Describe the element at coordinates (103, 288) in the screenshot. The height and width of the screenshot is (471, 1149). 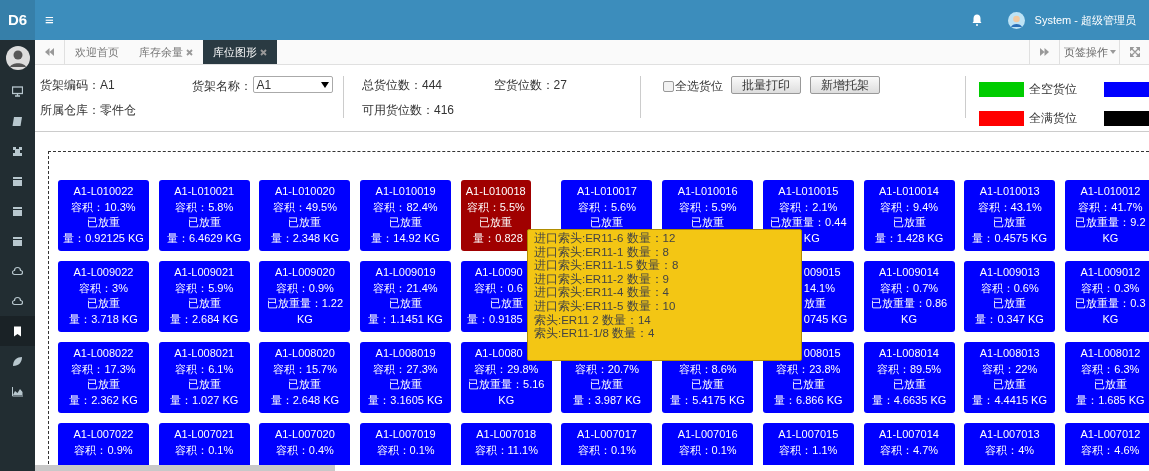
I see `slot-volume: 容积：3%` at that location.